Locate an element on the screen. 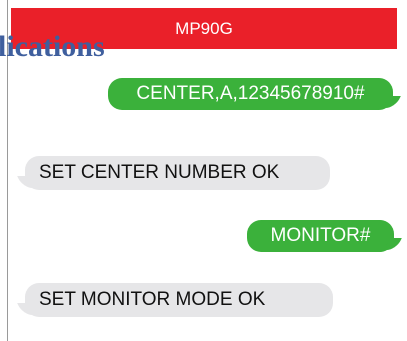  message-text: MONITOR# is located at coordinates (320, 235).